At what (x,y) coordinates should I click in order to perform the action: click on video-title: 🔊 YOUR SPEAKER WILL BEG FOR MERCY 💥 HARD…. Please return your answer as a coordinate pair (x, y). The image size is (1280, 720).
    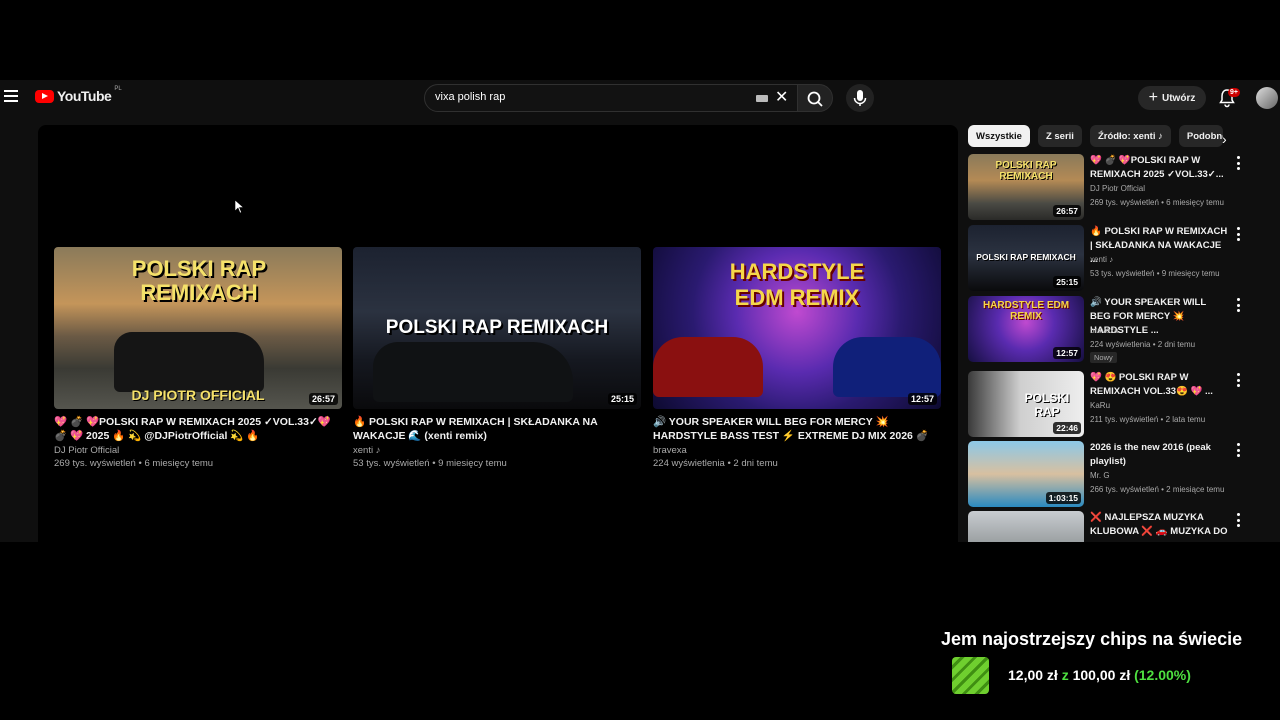
    Looking at the image, I should click on (797, 429).